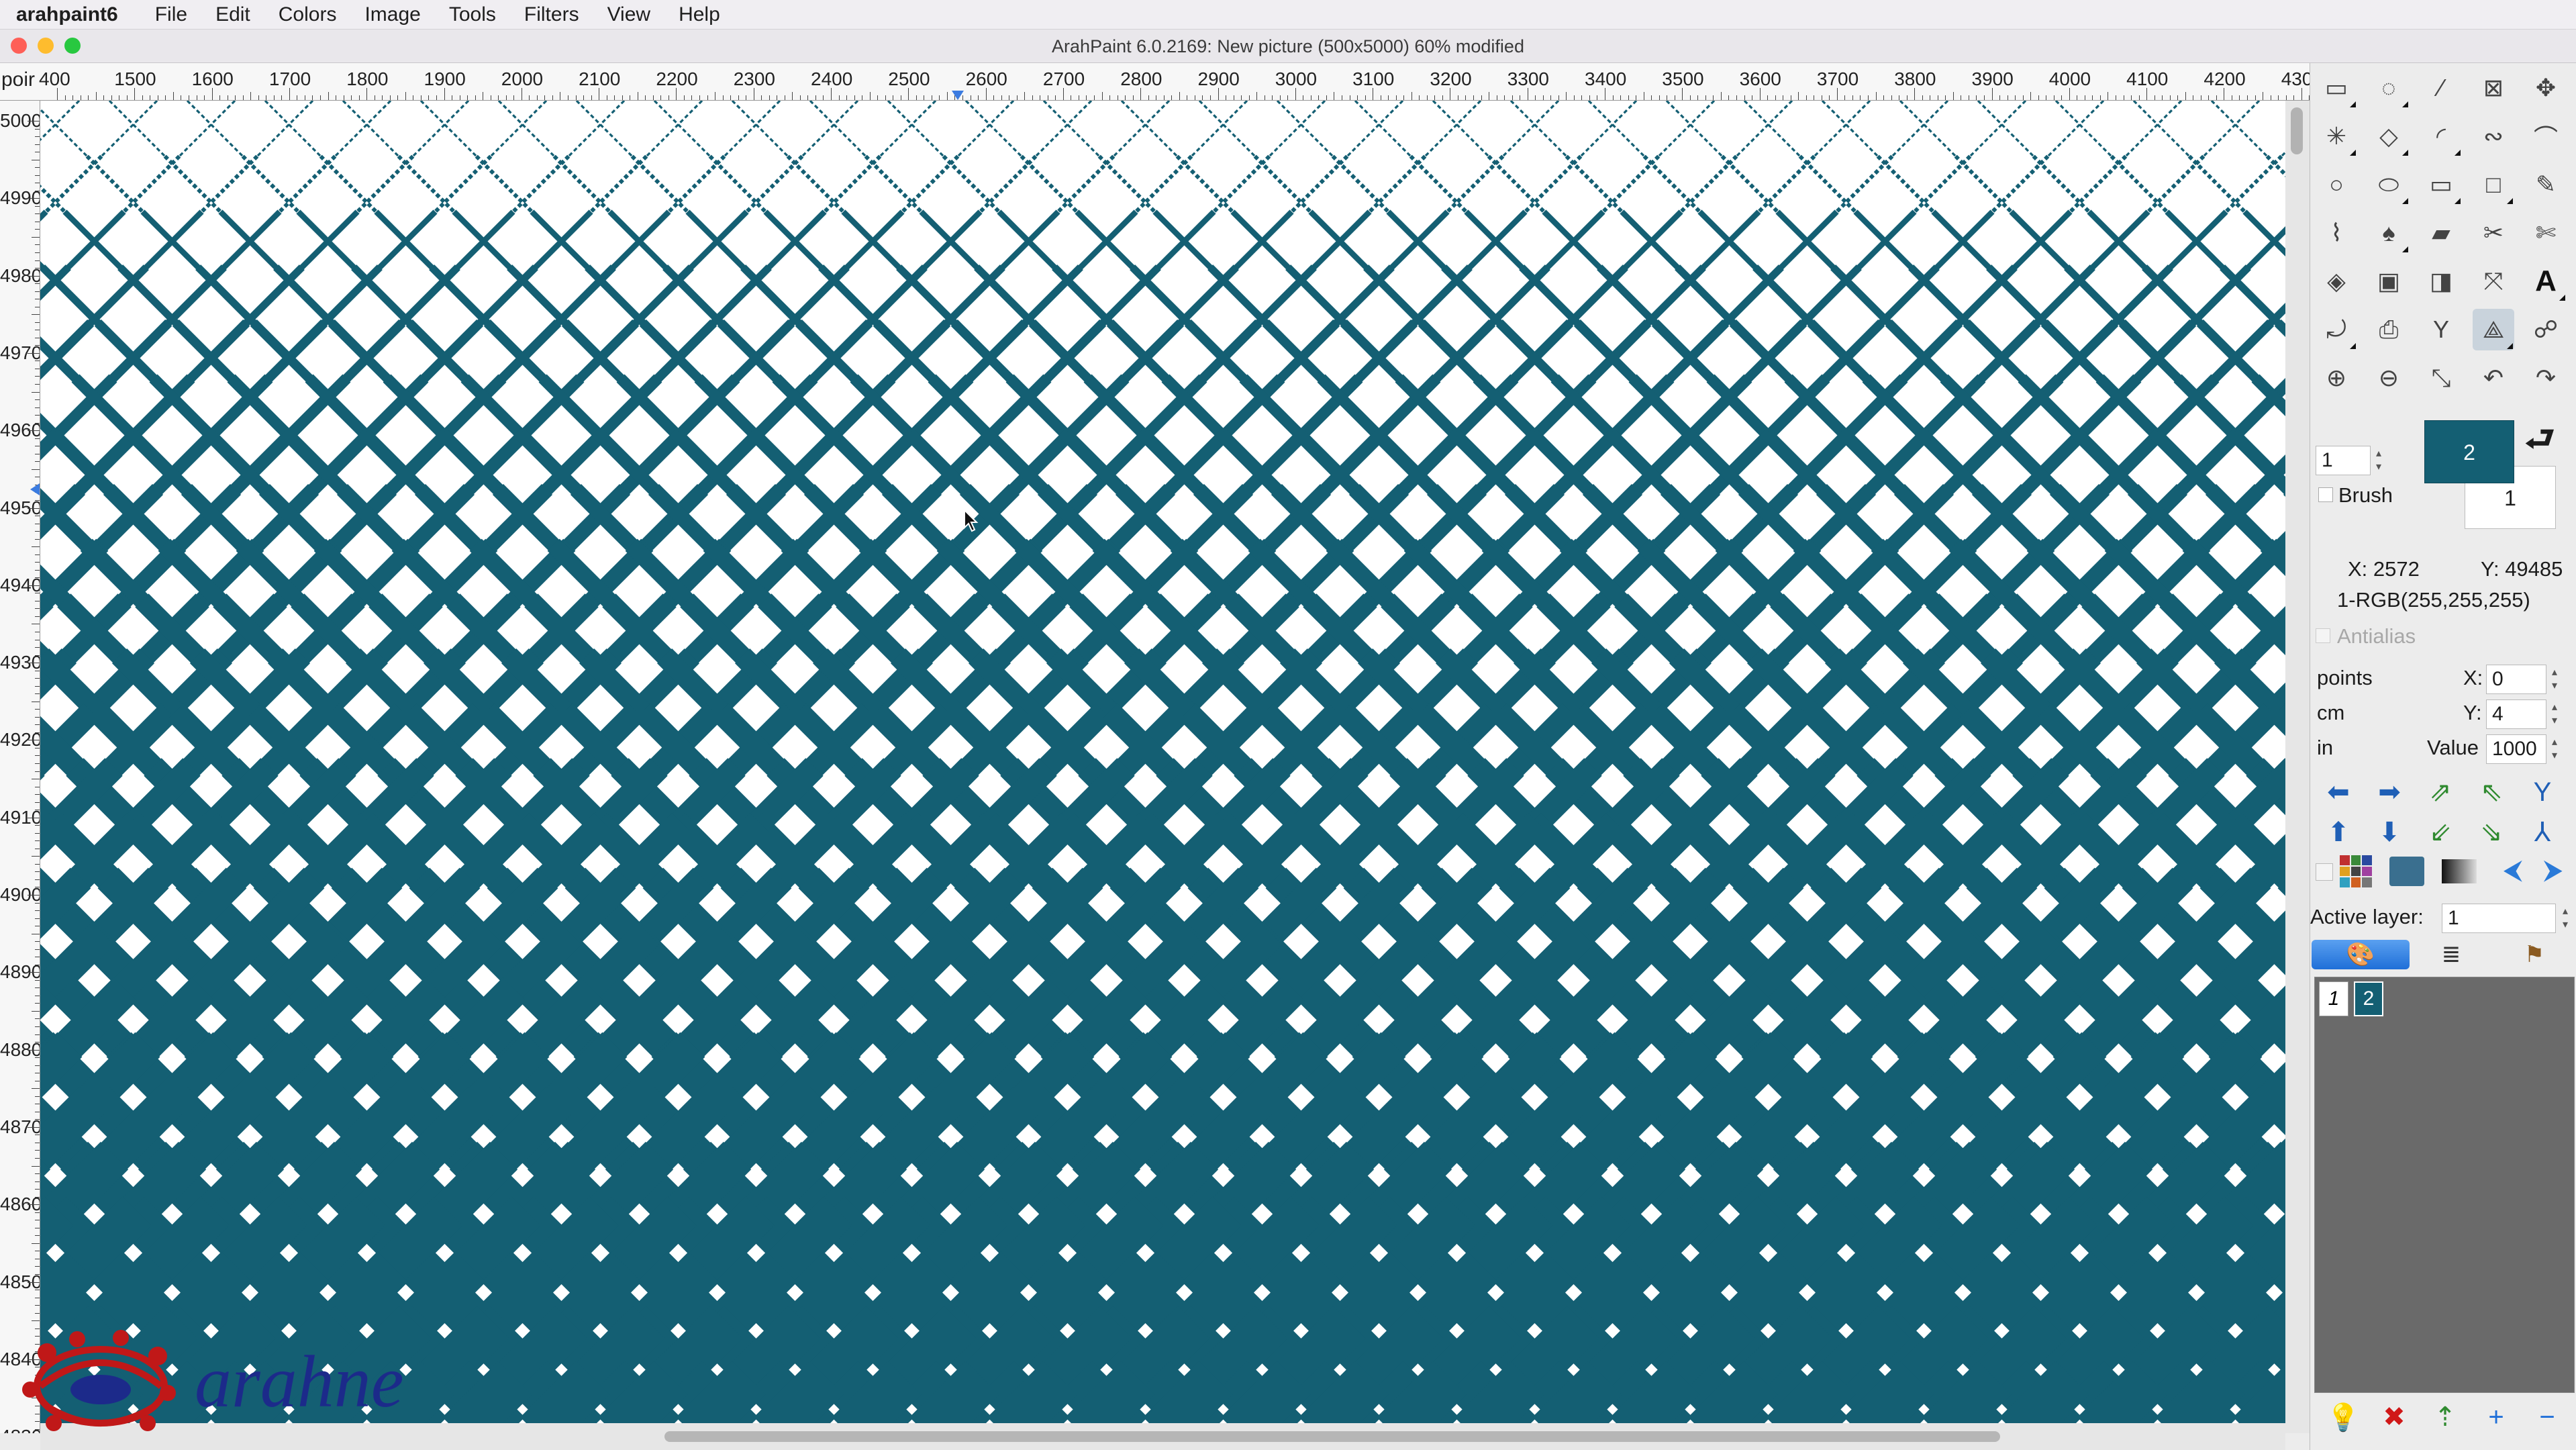 The height and width of the screenshot is (1450, 2576). Describe the element at coordinates (2469, 451) in the screenshot. I see `foreground-color-swatch: 2` at that location.